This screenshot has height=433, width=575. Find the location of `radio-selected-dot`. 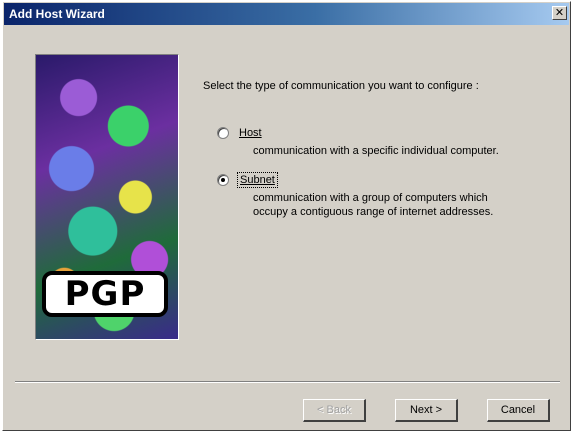

radio-selected-dot is located at coordinates (223, 180).